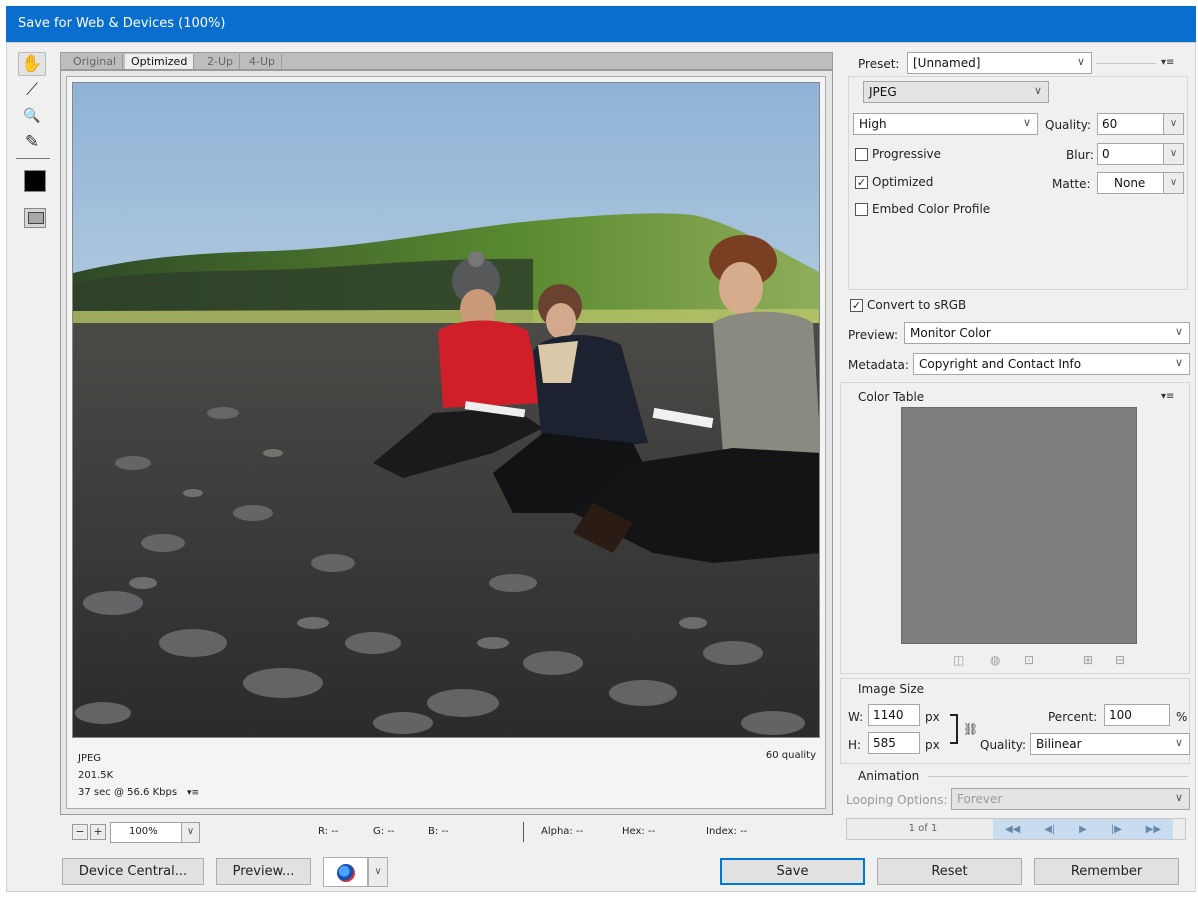  What do you see at coordinates (1106, 871) in the screenshot?
I see `remember-button: Remember` at bounding box center [1106, 871].